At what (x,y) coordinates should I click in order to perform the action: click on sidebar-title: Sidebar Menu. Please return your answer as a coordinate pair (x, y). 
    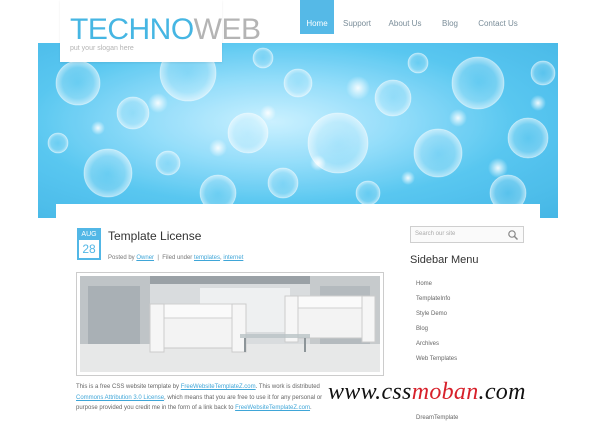
    Looking at the image, I should click on (444, 260).